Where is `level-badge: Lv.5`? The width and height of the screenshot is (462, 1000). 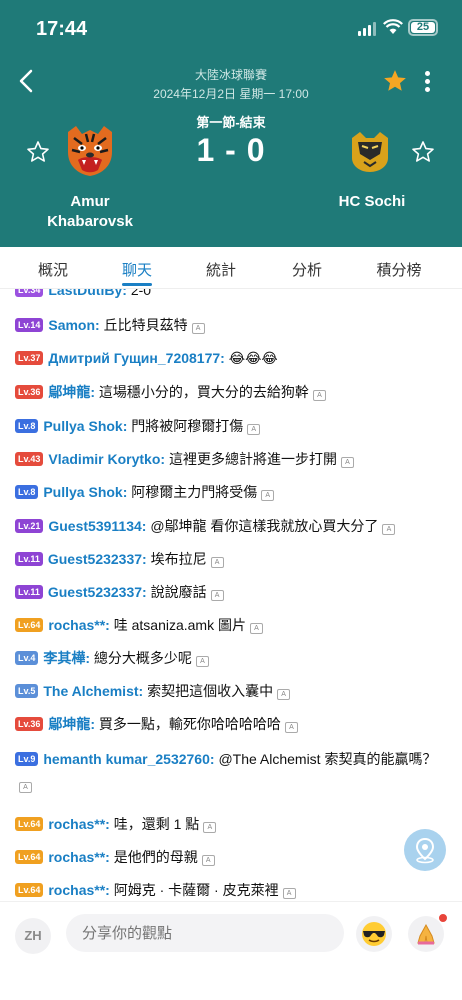
level-badge: Lv.5 is located at coordinates (27, 691).